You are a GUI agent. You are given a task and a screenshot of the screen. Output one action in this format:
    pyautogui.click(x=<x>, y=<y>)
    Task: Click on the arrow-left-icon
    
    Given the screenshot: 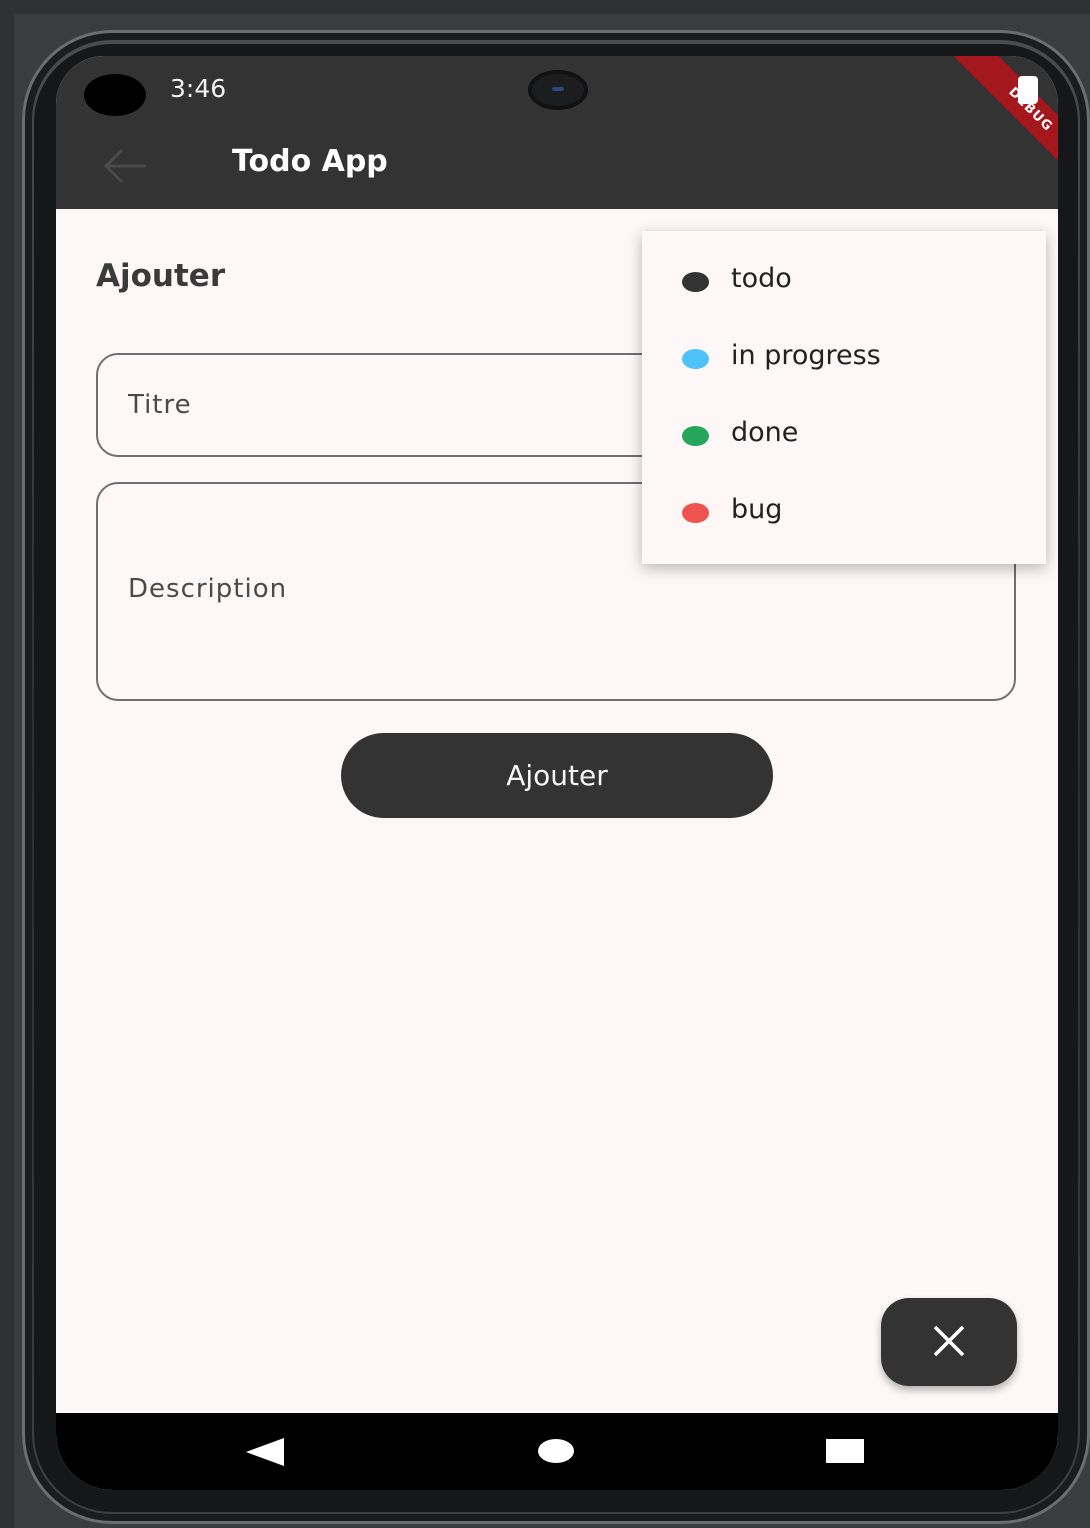 What is the action you would take?
    pyautogui.click(x=124, y=166)
    